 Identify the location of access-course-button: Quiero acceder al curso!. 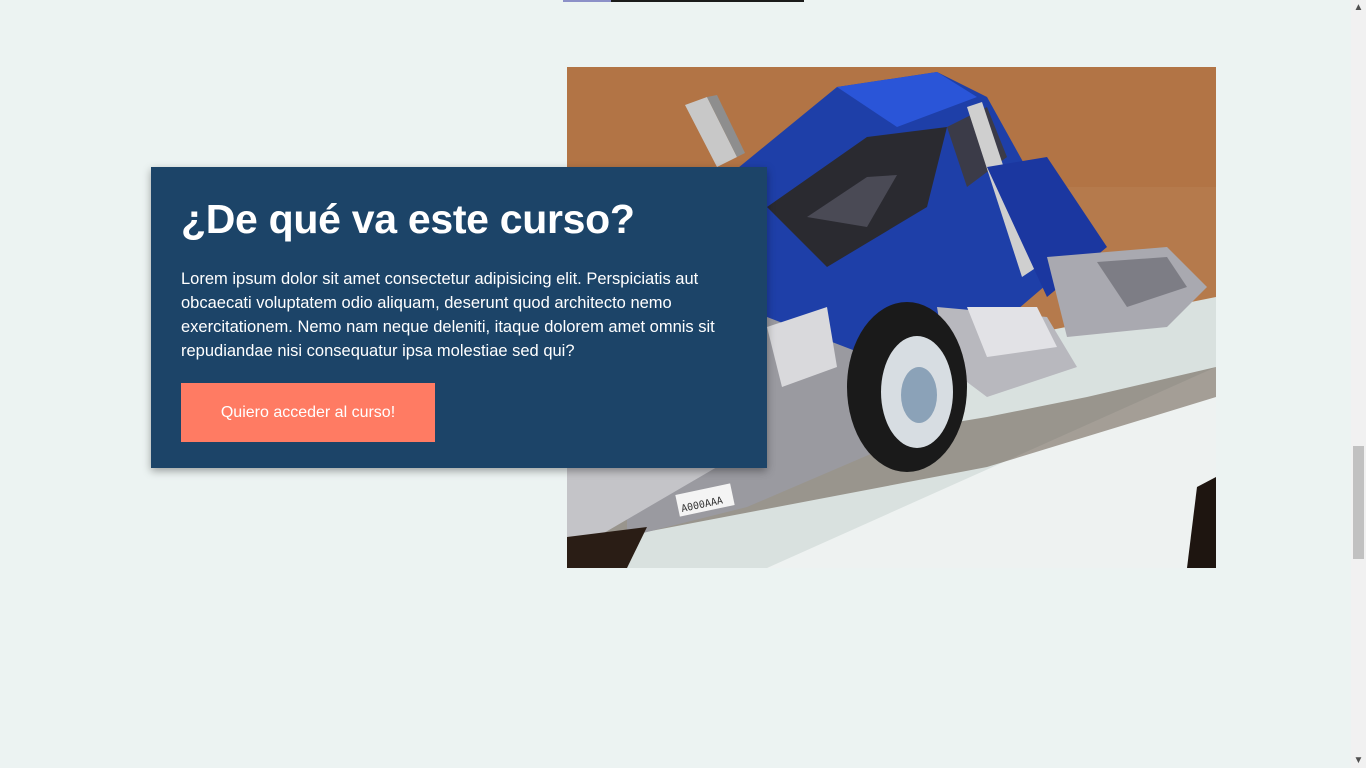
(308, 412).